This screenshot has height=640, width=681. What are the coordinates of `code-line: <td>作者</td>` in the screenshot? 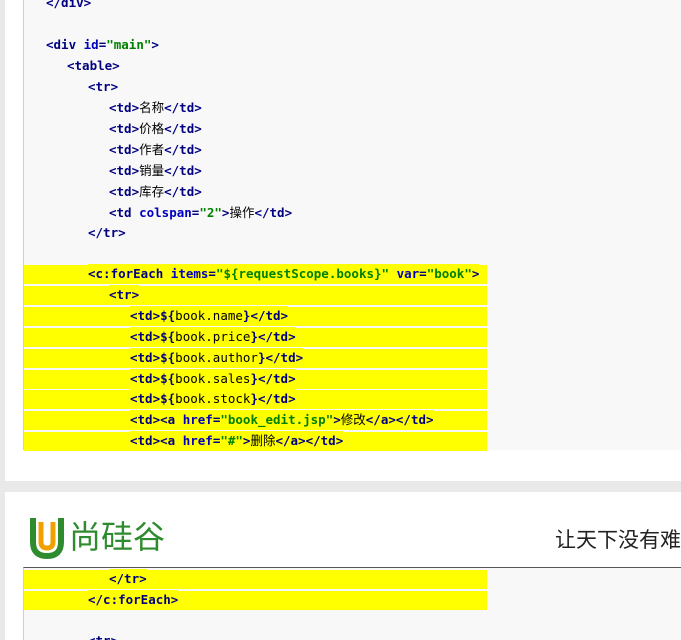 It's located at (155, 149).